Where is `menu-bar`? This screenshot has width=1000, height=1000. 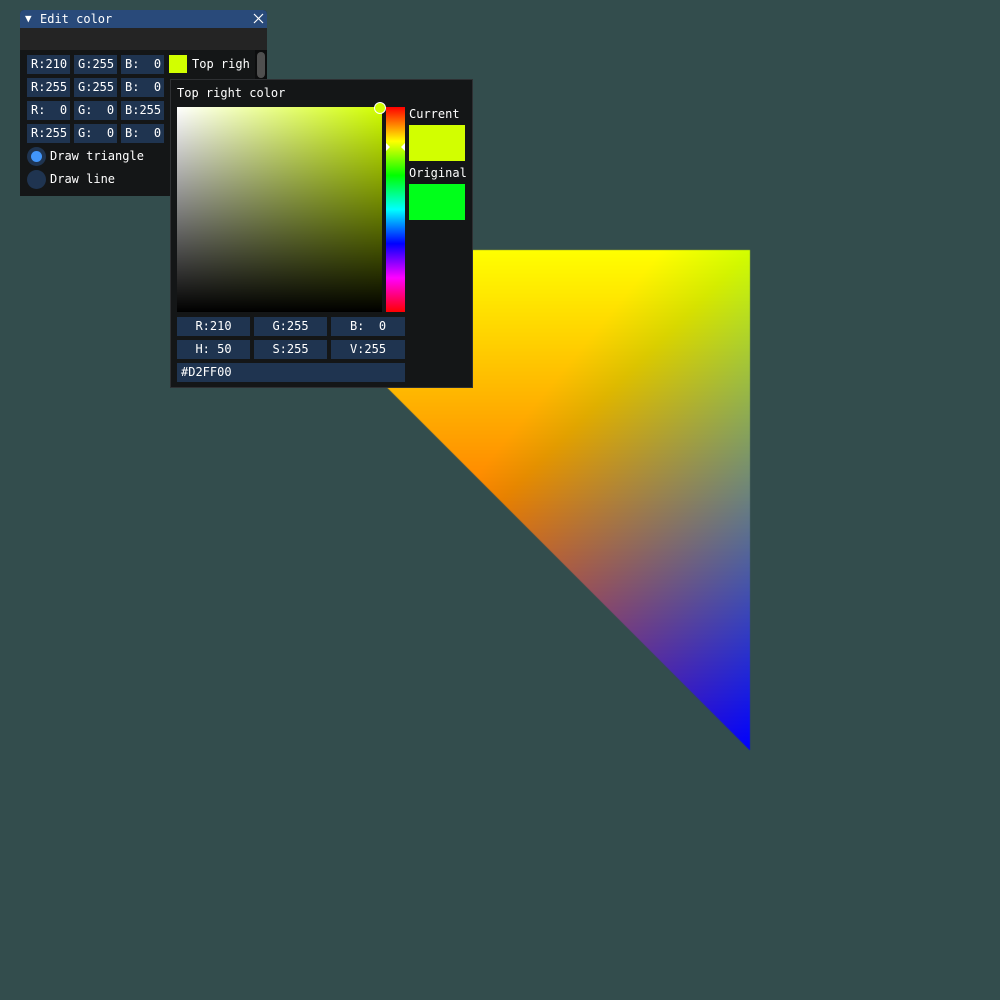
menu-bar is located at coordinates (143, 39).